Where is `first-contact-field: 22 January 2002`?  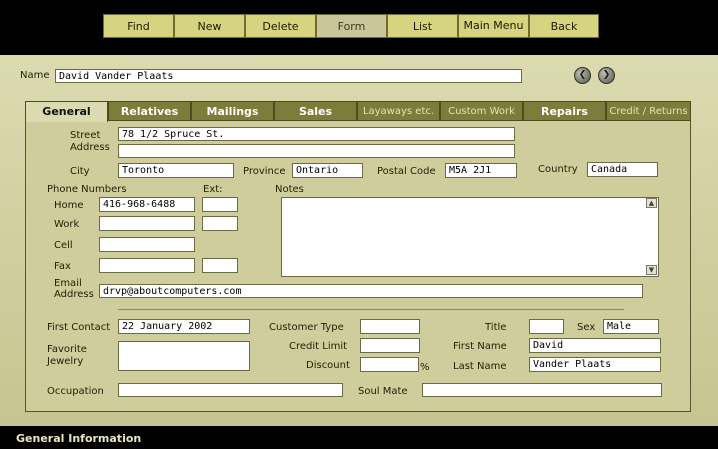
first-contact-field: 22 January 2002 is located at coordinates (184, 326).